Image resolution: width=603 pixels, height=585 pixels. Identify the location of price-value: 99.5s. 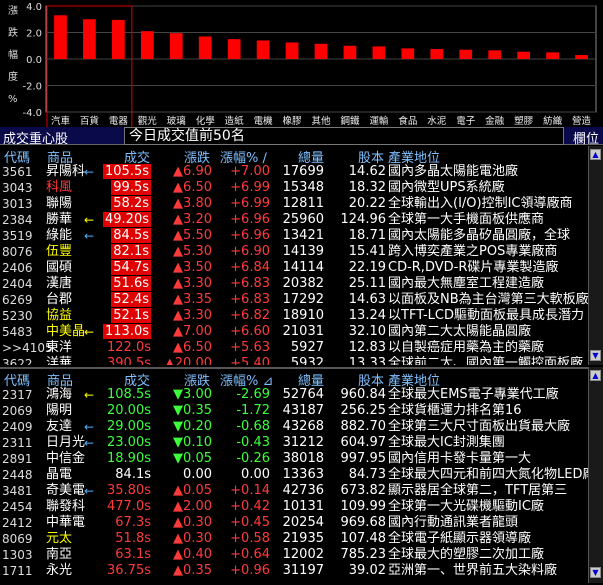
(131, 187).